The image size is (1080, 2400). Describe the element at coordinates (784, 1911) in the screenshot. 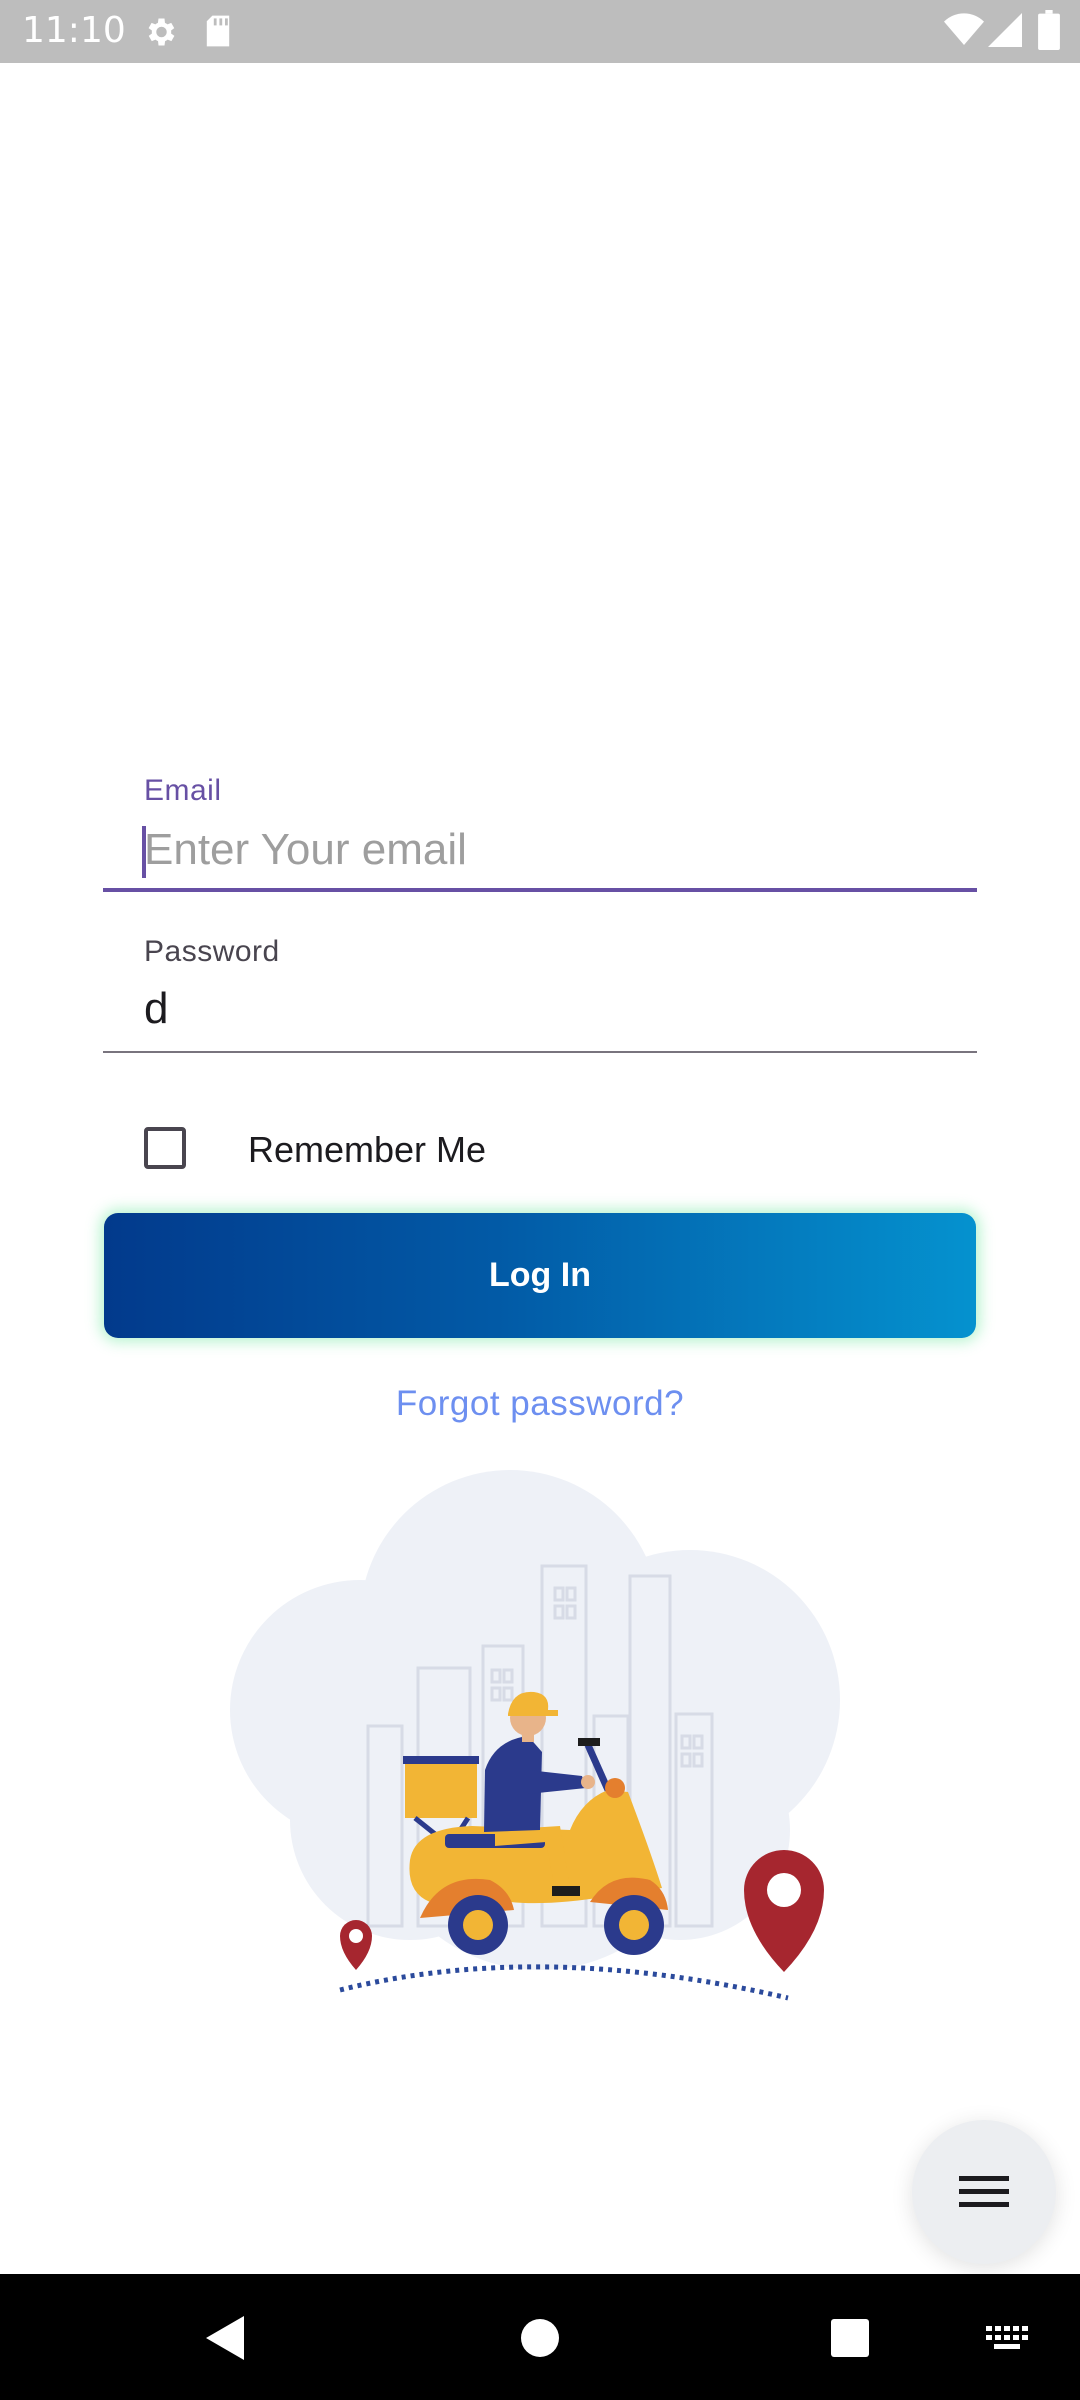

I see `map-pin-large-icon` at that location.